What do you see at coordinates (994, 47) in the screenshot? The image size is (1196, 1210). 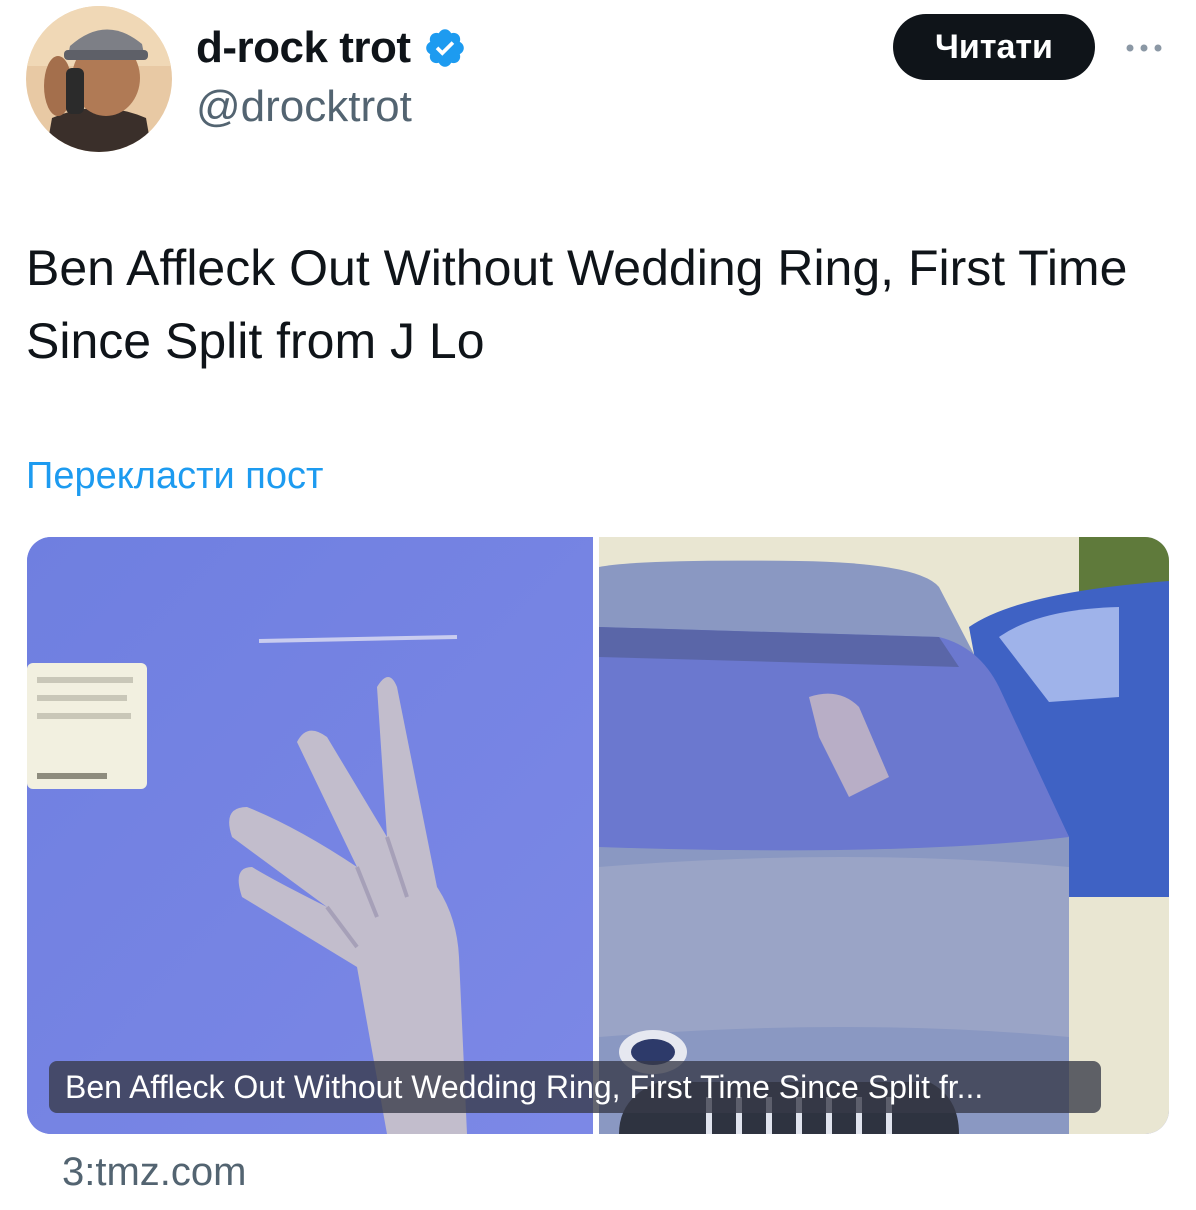 I see `follow-button: Читати` at bounding box center [994, 47].